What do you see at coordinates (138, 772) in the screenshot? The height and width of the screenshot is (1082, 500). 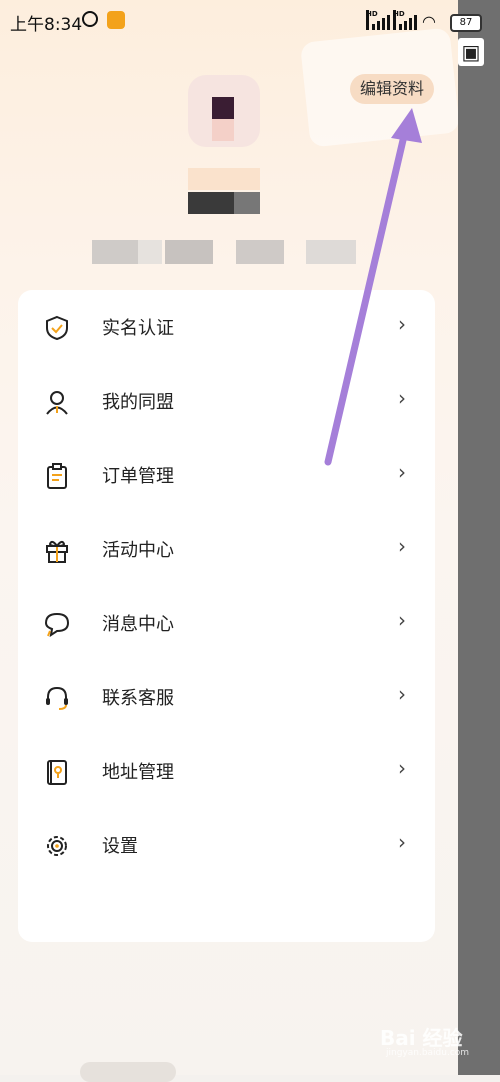 I see `menu-label: 地址管理` at bounding box center [138, 772].